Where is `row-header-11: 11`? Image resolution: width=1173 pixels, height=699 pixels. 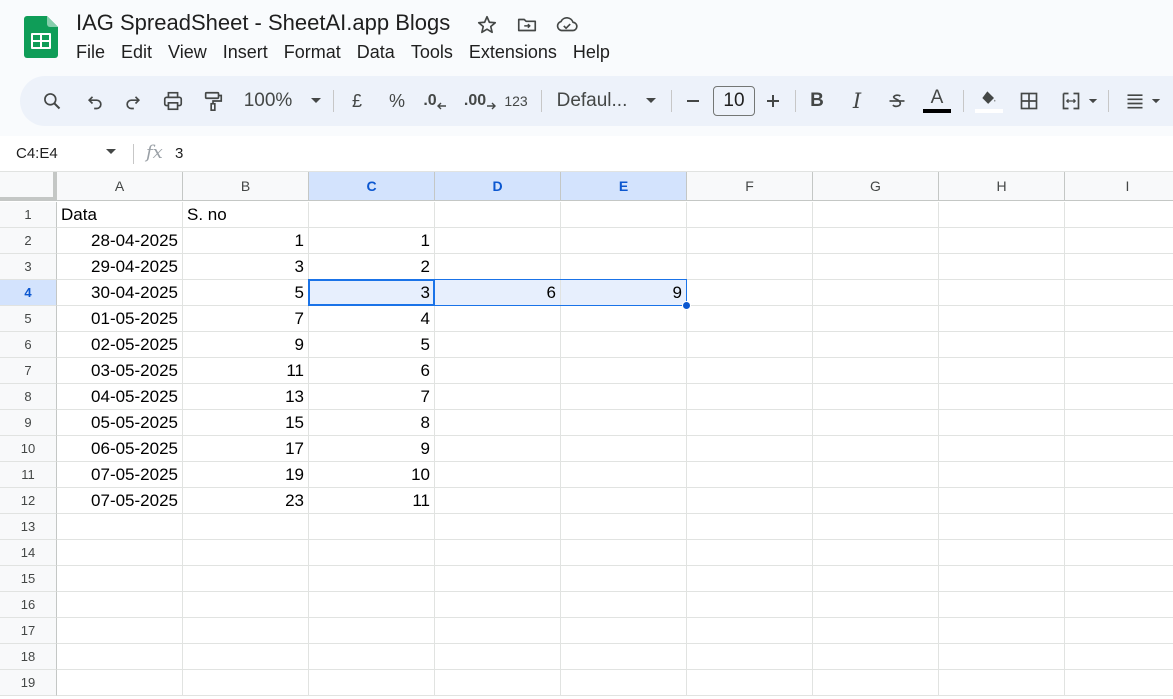 row-header-11: 11 is located at coordinates (28, 475).